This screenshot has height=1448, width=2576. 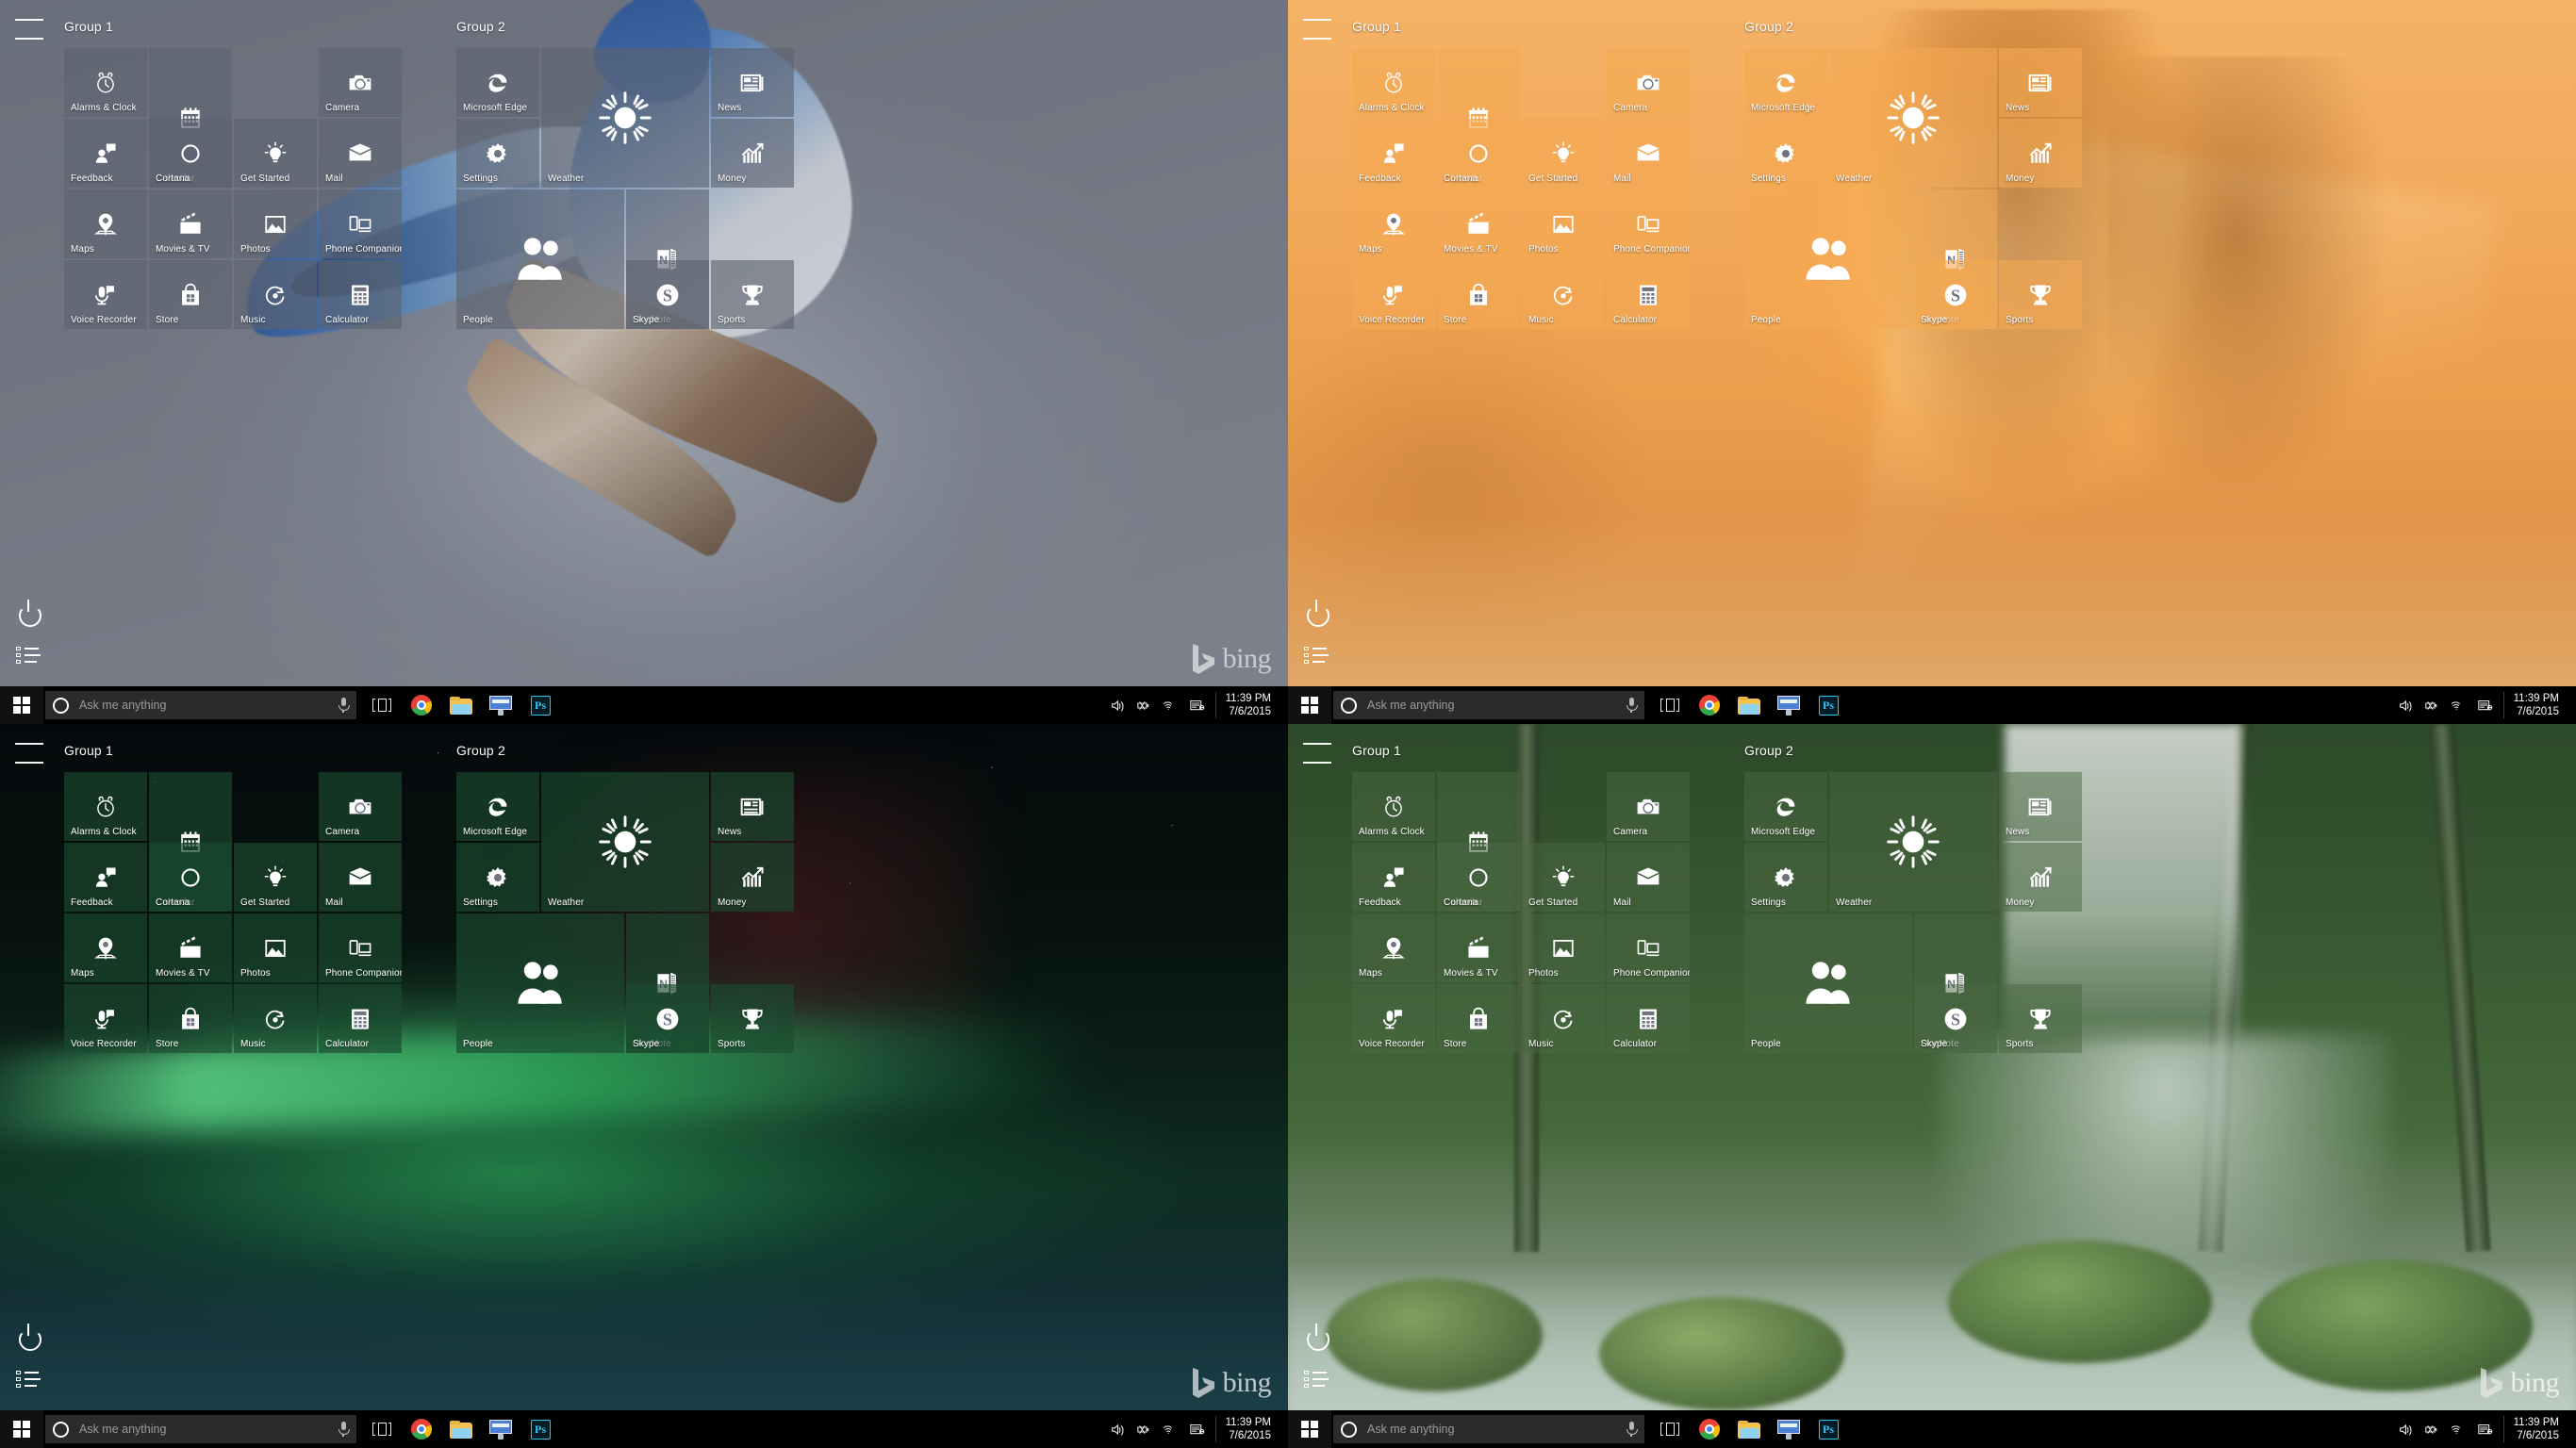 I want to click on start-tile-microsoft-edge: Microsoft Edge, so click(x=497, y=806).